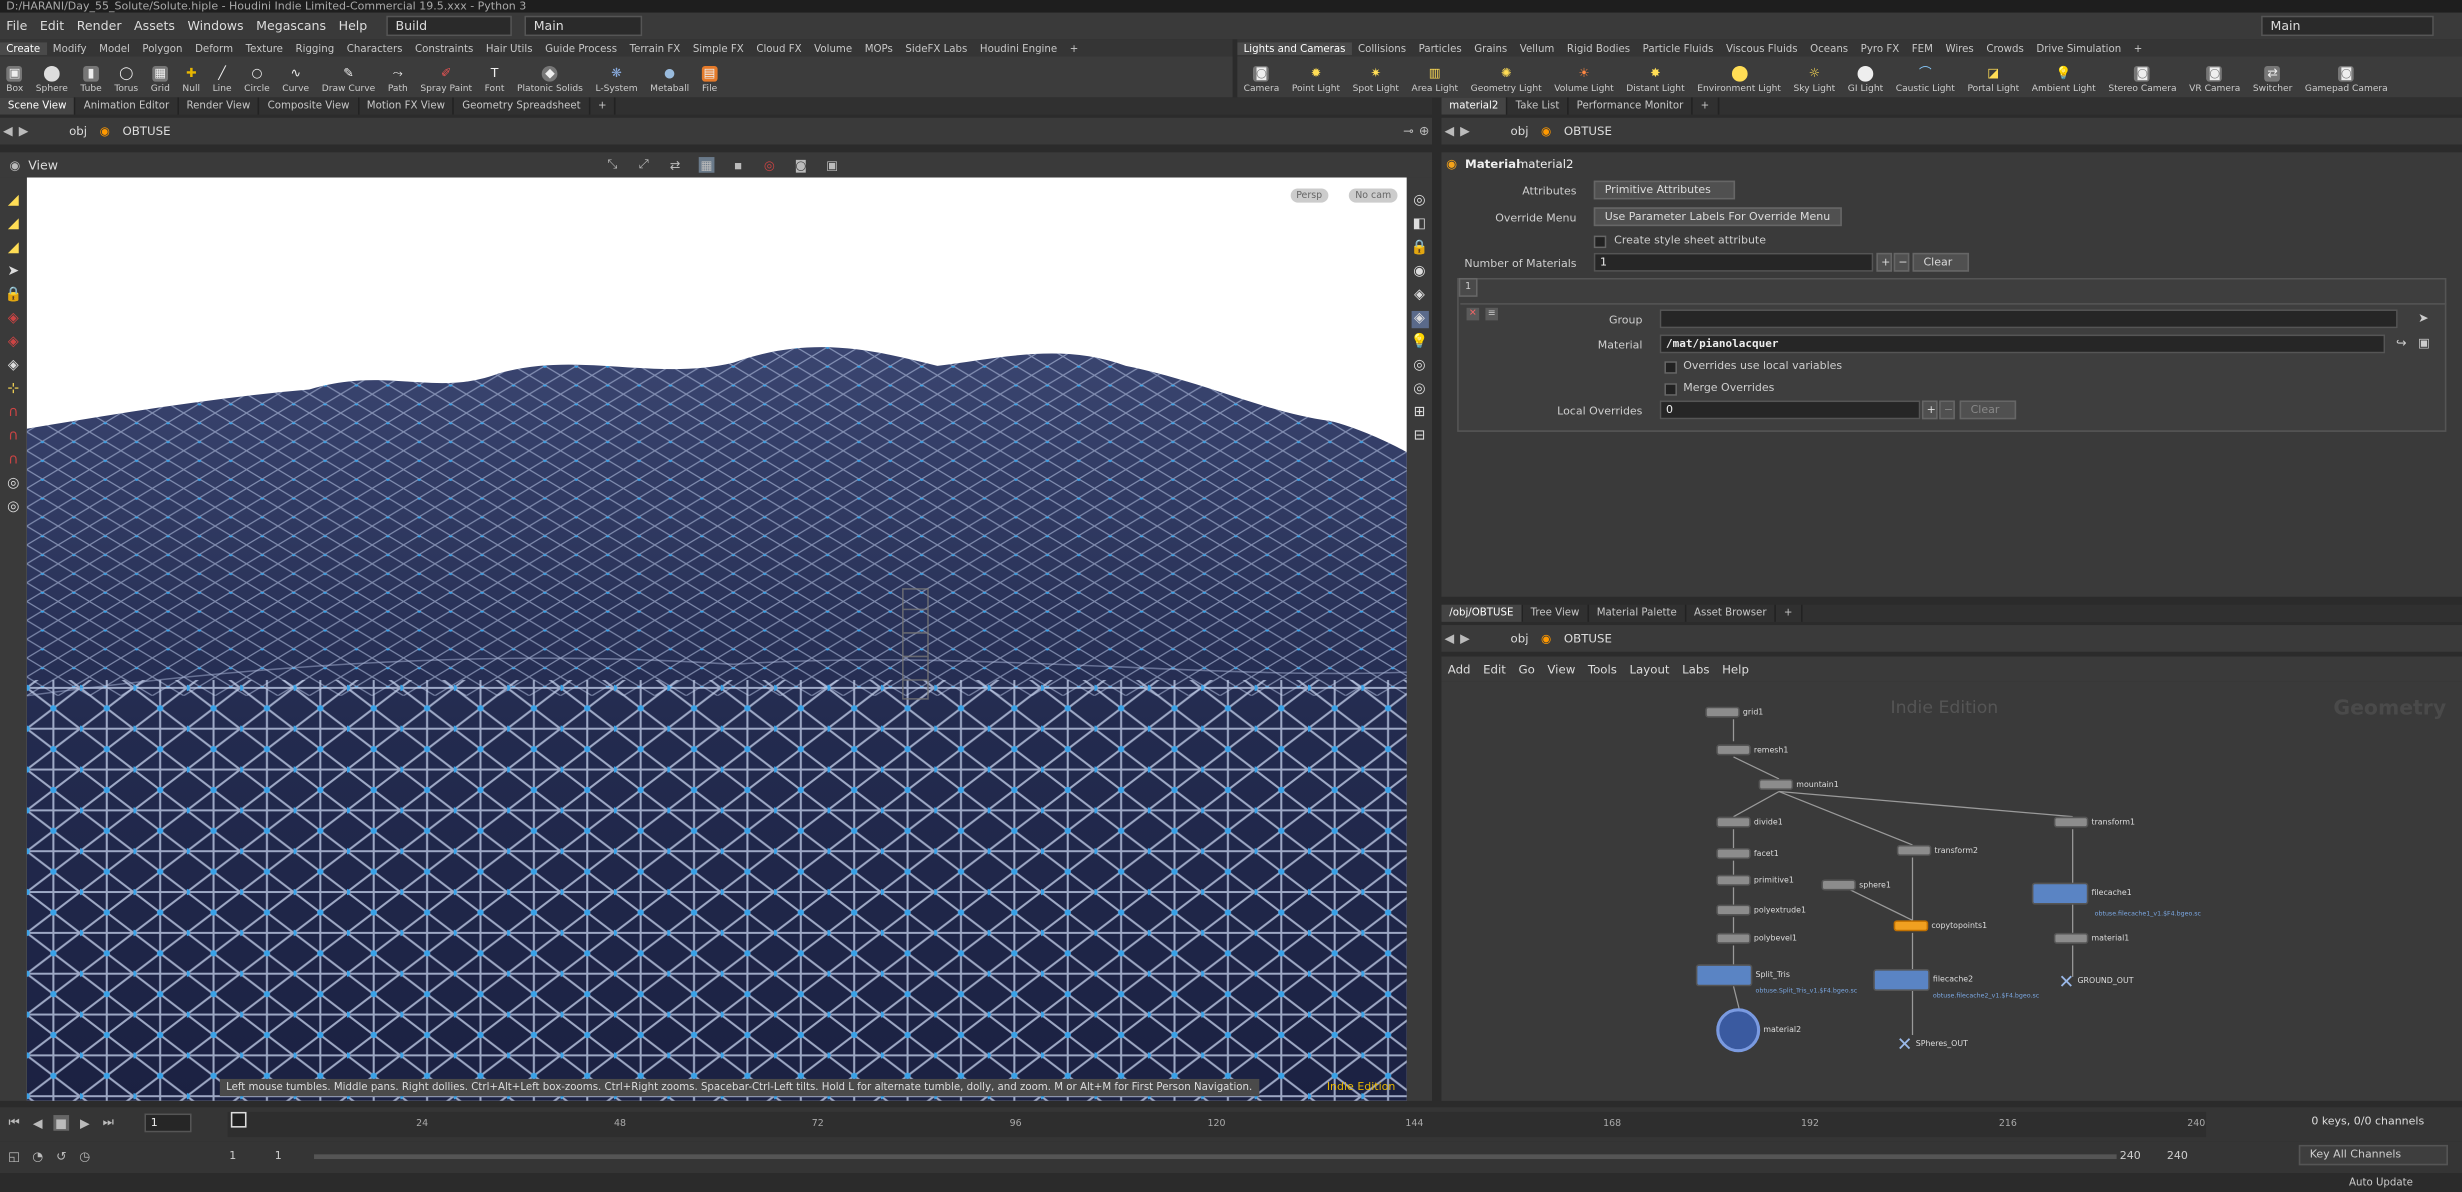 Image resolution: width=2462 pixels, height=1192 pixels. I want to click on menu-windows: Windows, so click(215, 26).